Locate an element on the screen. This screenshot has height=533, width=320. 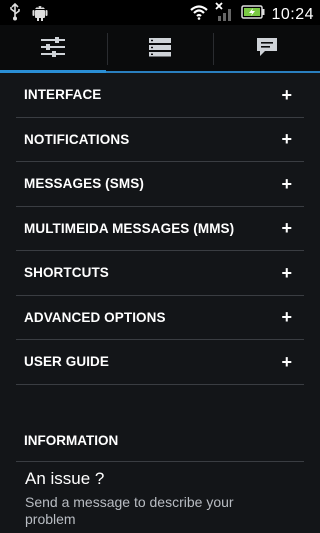
section-label: MESSAGES (SMS) is located at coordinates (84, 184).